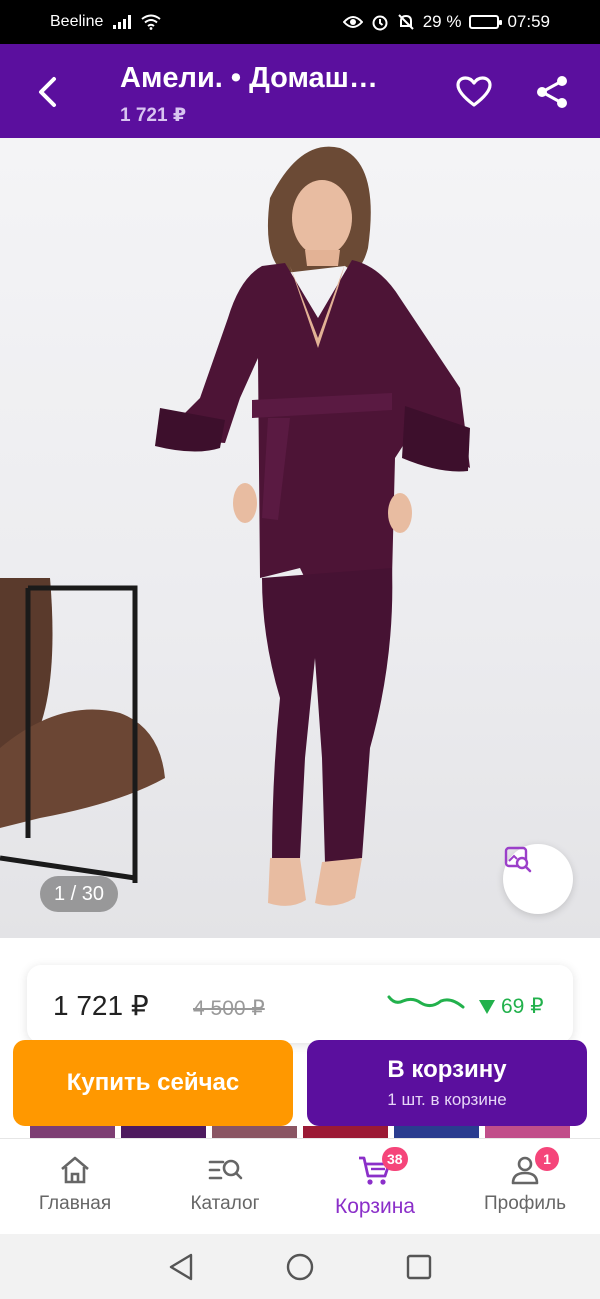 The width and height of the screenshot is (600, 1299). Describe the element at coordinates (122, 22) in the screenshot. I see `signal-icon` at that location.